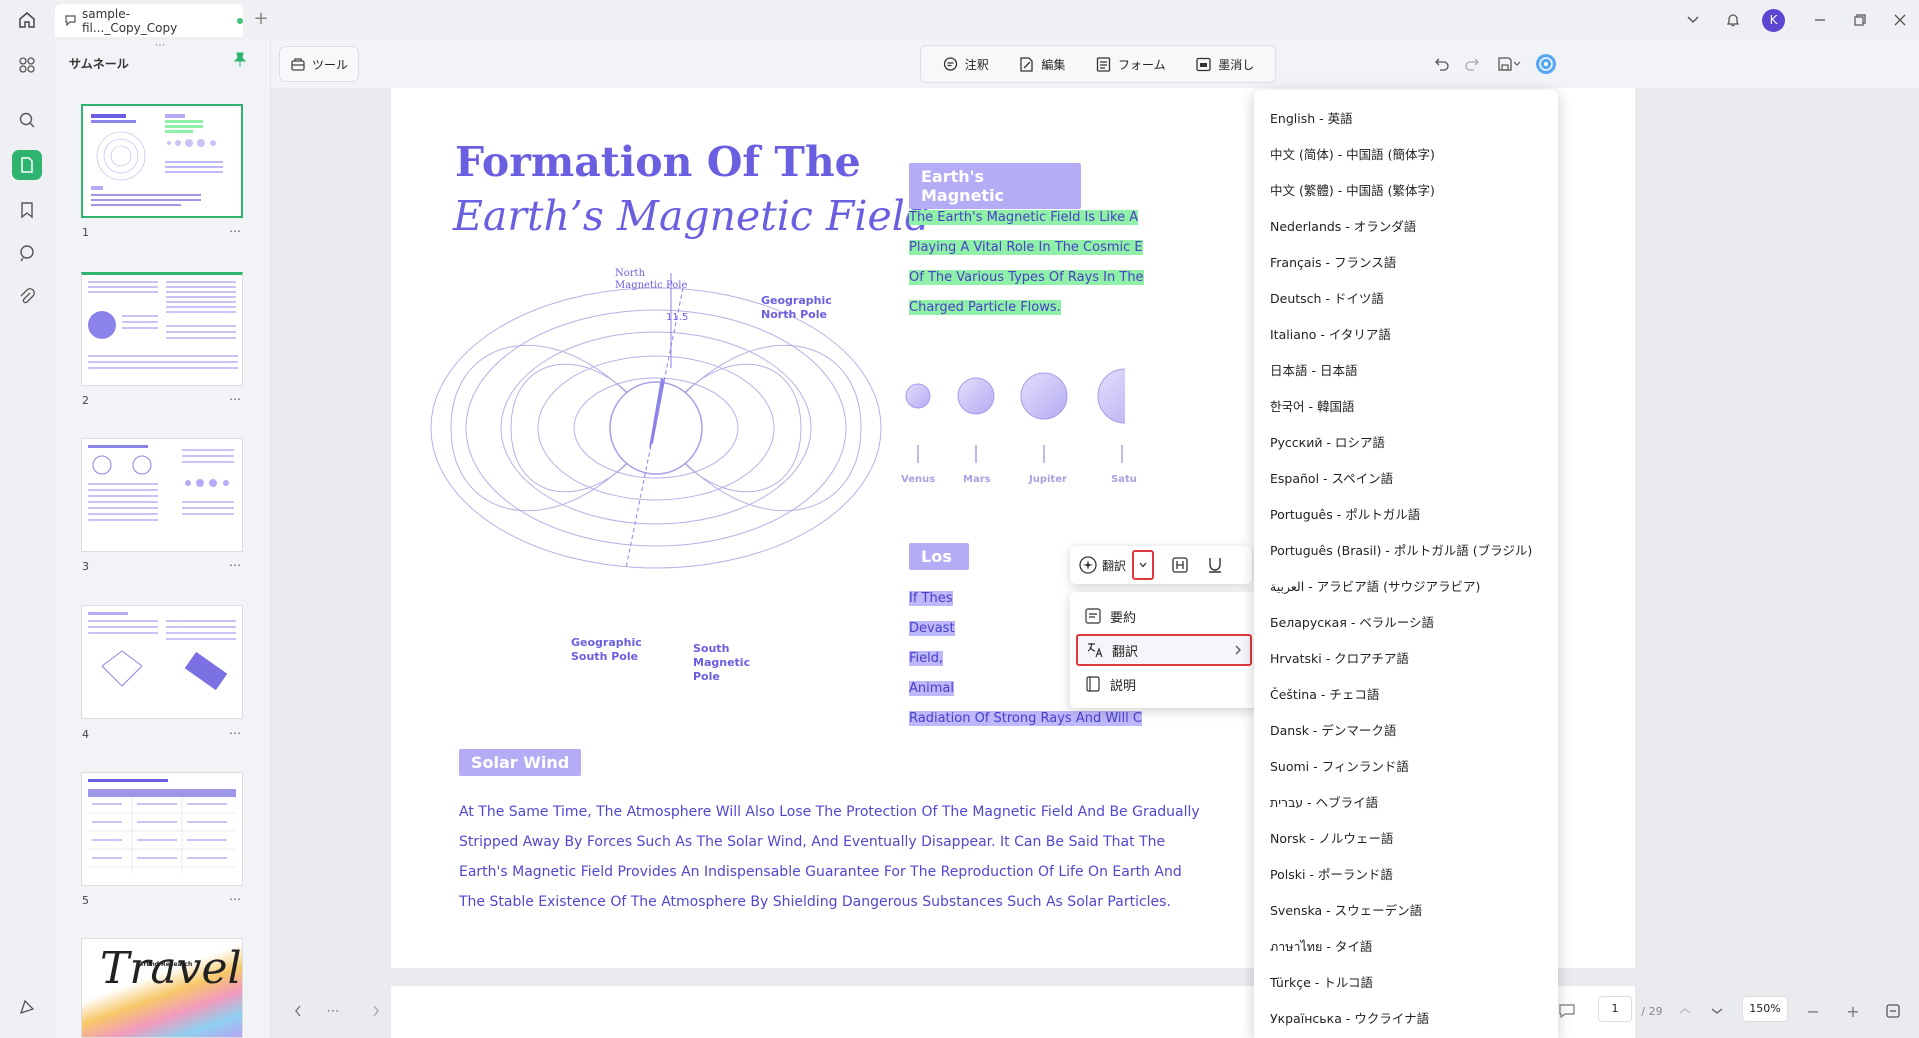 Image resolution: width=1919 pixels, height=1038 pixels. Describe the element at coordinates (1330, 333) in the screenshot. I see `language-option: Italiano - イタリア語` at that location.